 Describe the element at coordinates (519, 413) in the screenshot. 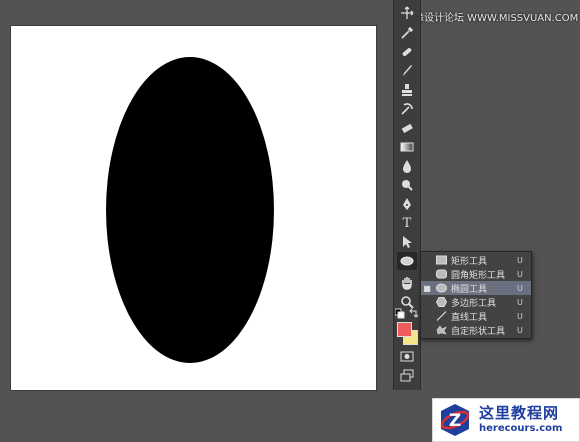

I see `logo-title: 这里教程网` at that location.